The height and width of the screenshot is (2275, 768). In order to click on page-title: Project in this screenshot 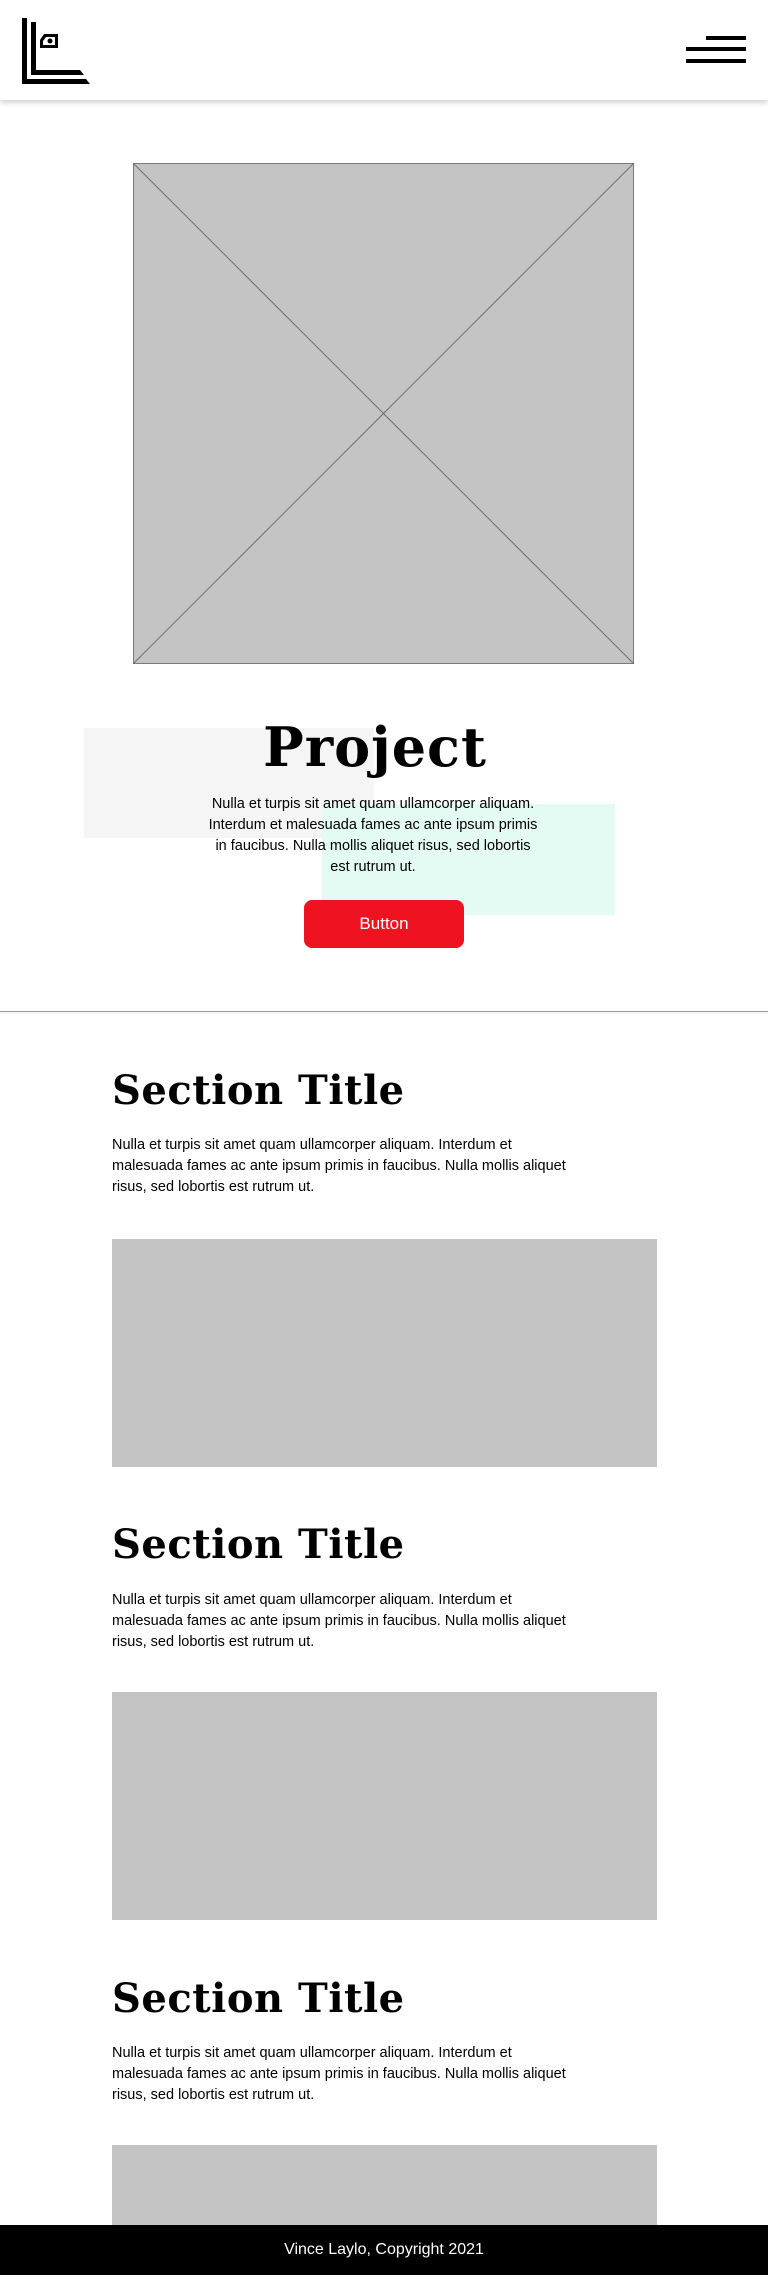, I will do `click(375, 747)`.